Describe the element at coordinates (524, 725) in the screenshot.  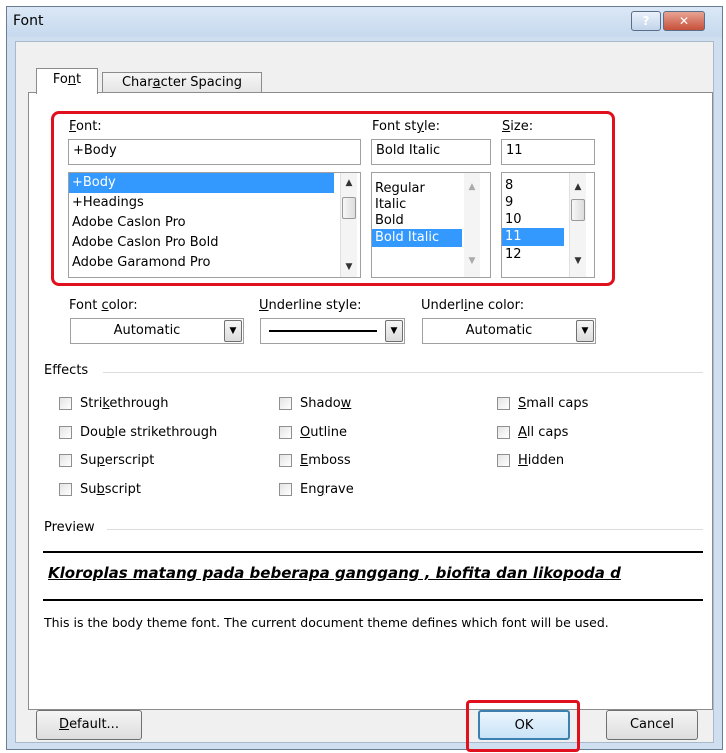
I see `ok-button: OK` at that location.